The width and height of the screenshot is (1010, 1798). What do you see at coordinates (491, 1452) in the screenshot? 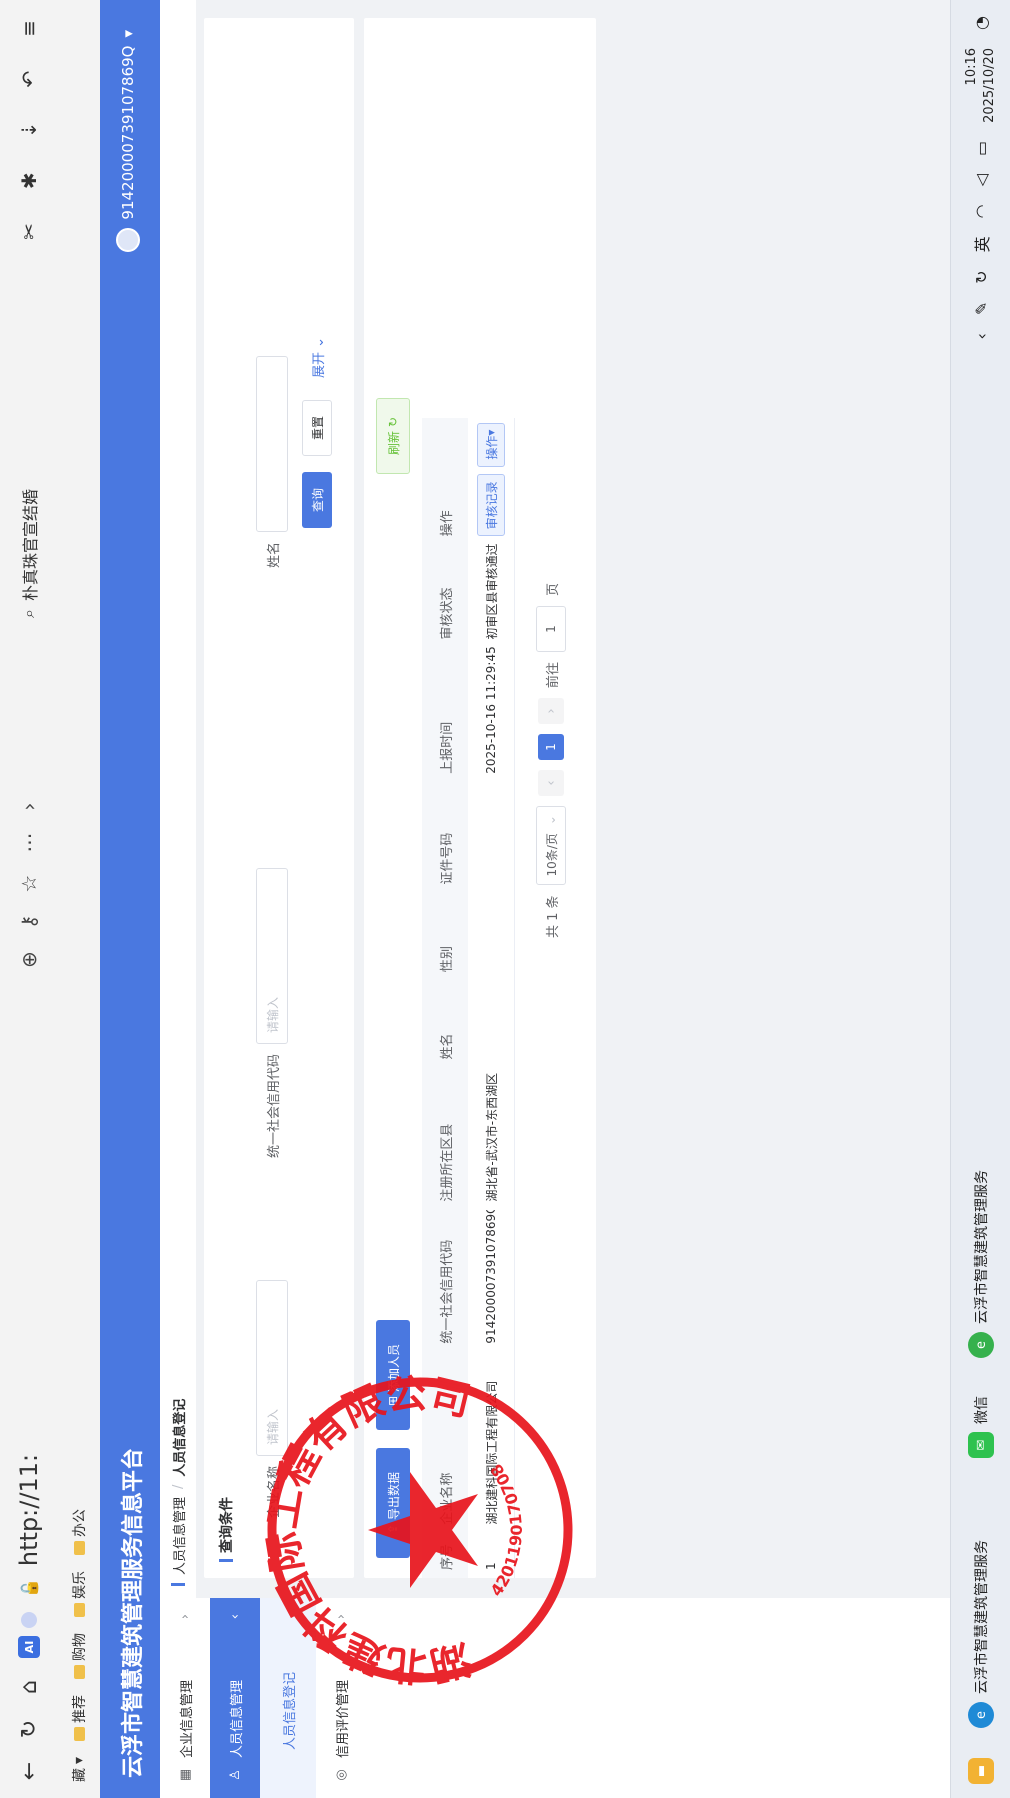
I see `cell-company: 湖北建科国际工程有限公司` at bounding box center [491, 1452].